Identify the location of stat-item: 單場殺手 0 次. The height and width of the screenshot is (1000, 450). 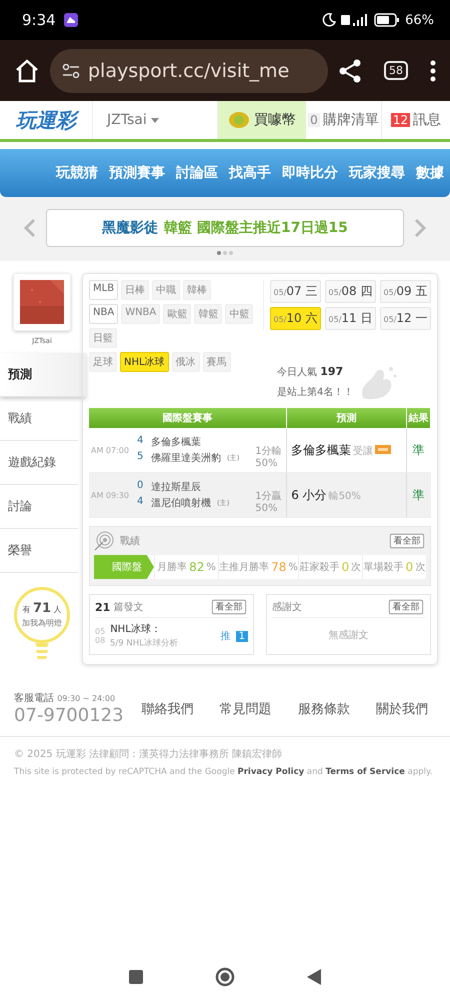
(394, 567).